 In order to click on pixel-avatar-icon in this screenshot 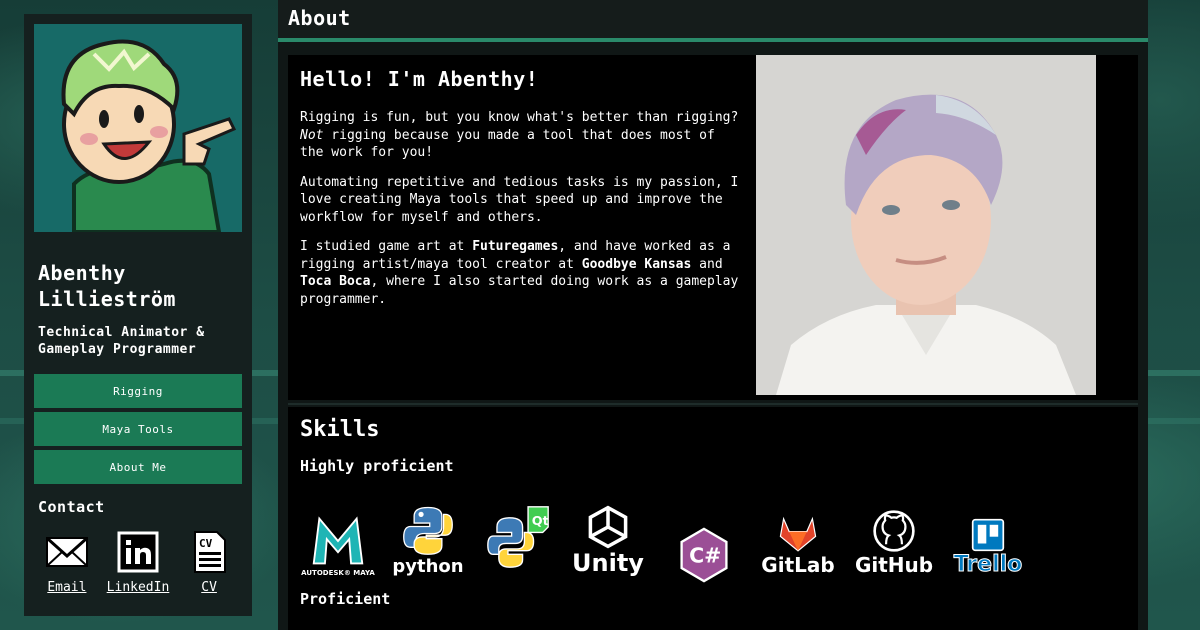, I will do `click(138, 128)`.